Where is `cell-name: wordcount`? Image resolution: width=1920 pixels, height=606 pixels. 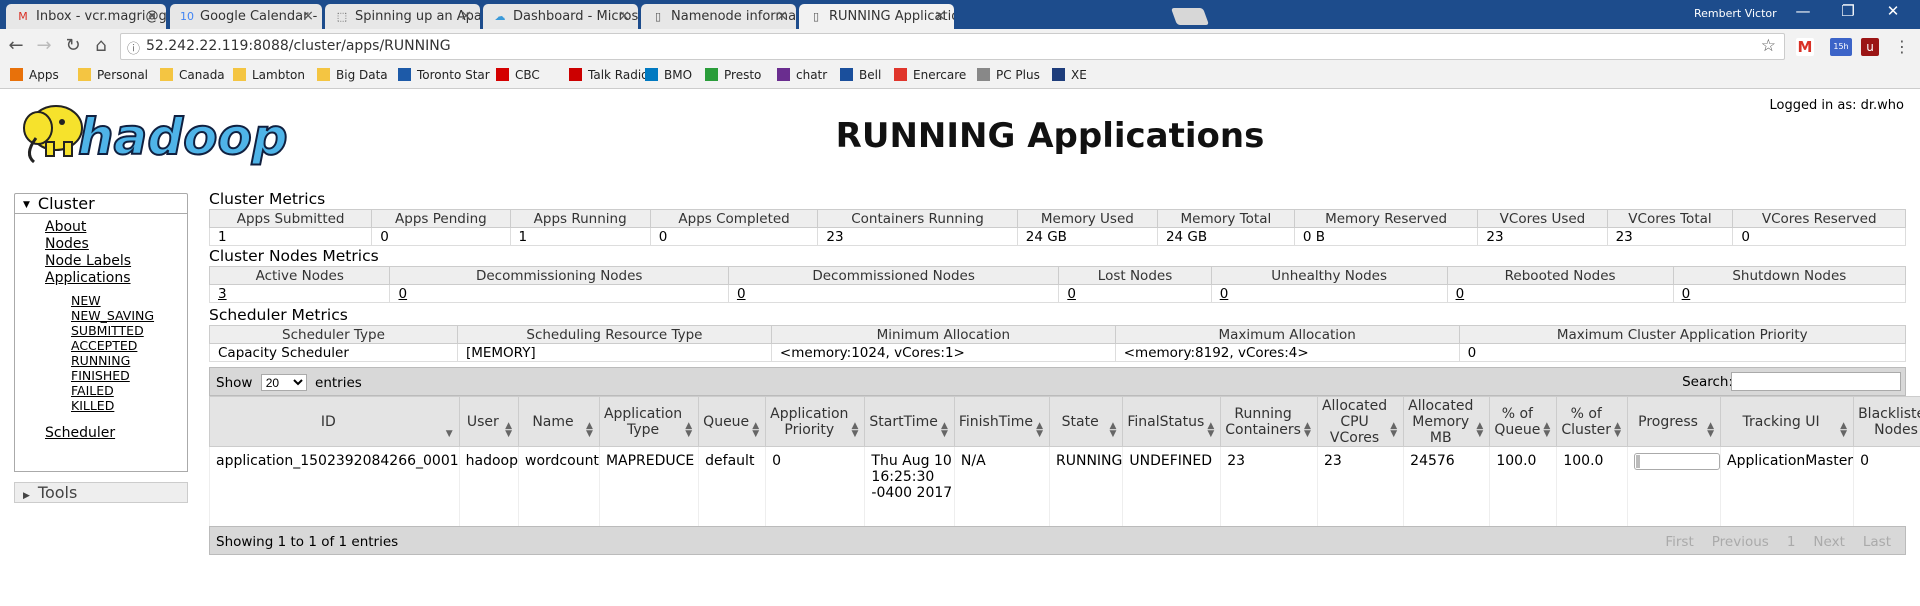 cell-name: wordcount is located at coordinates (559, 486).